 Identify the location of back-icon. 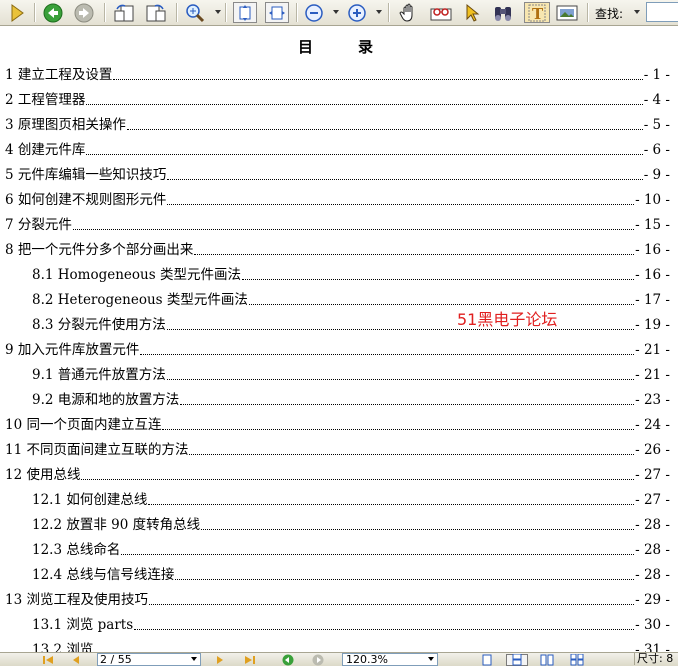
(53, 12).